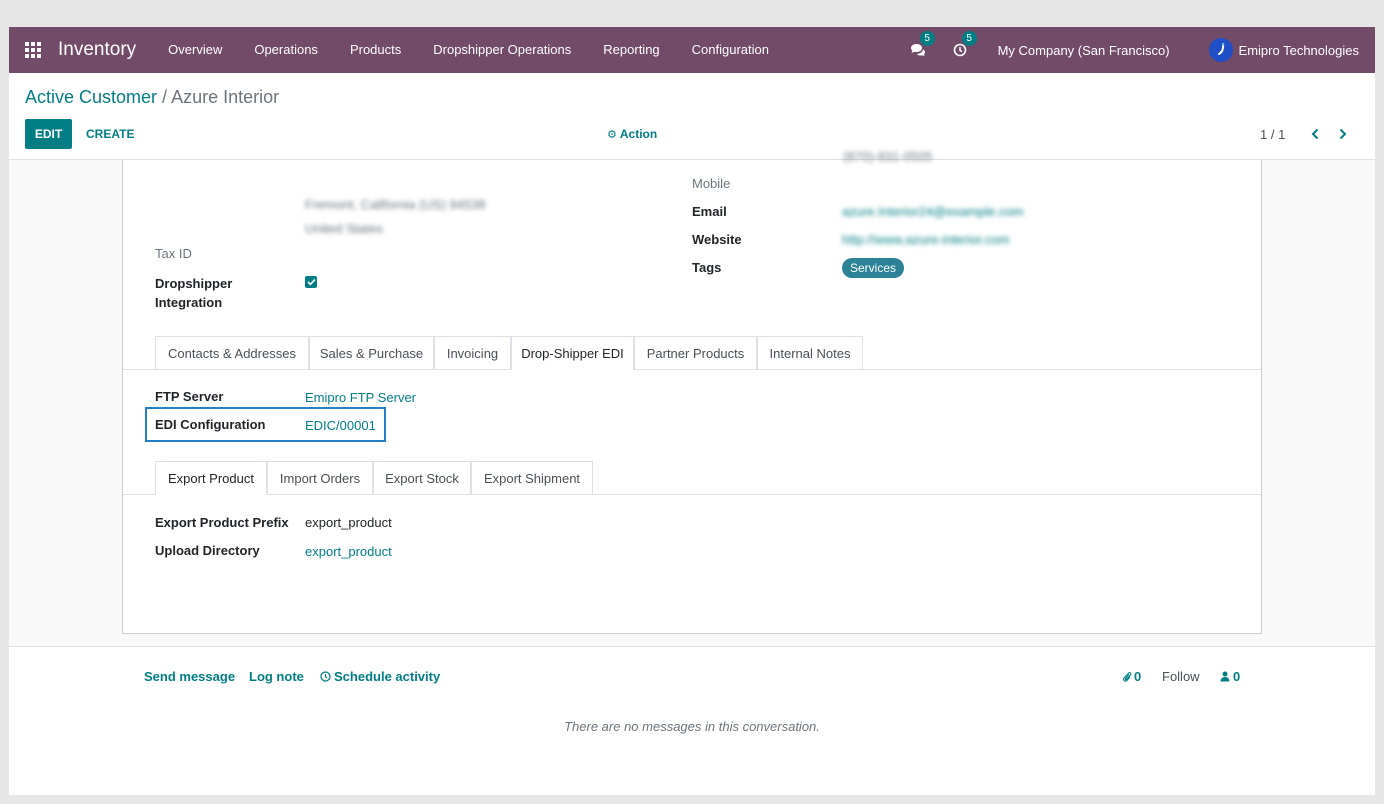  I want to click on breadcrumb-parent: Active Customer, so click(91, 97).